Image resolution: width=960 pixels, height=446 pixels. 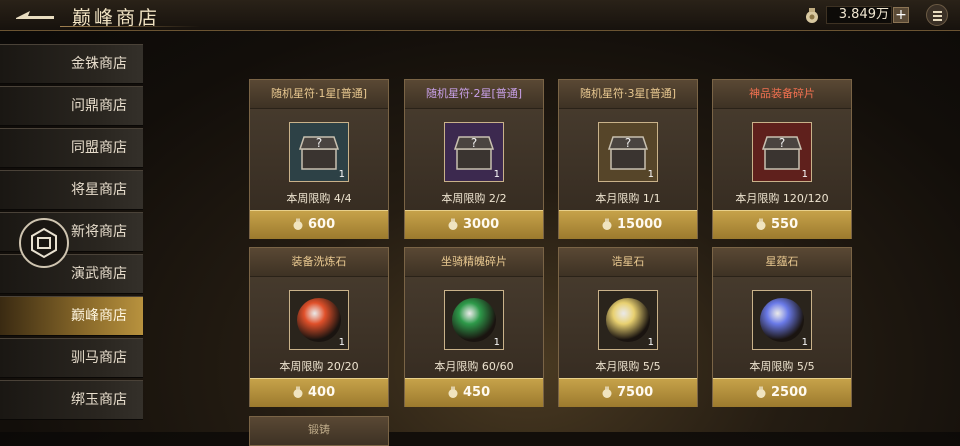 I want to click on item-body: ? 1 本周限购 4/4, so click(x=319, y=159).